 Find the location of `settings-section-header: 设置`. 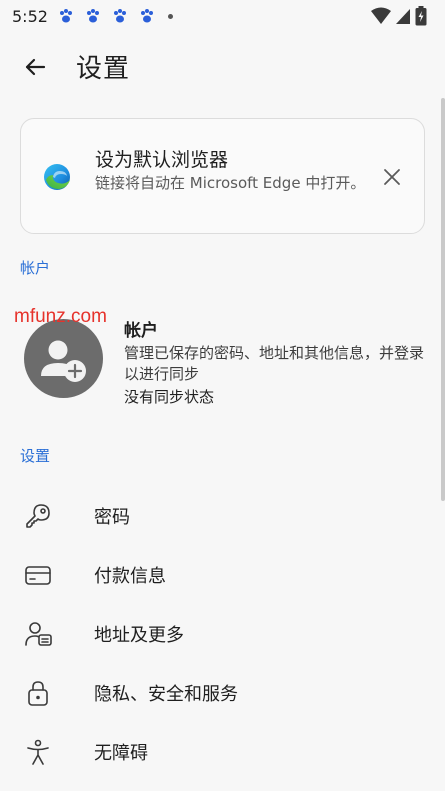

settings-section-header: 设置 is located at coordinates (35, 456).